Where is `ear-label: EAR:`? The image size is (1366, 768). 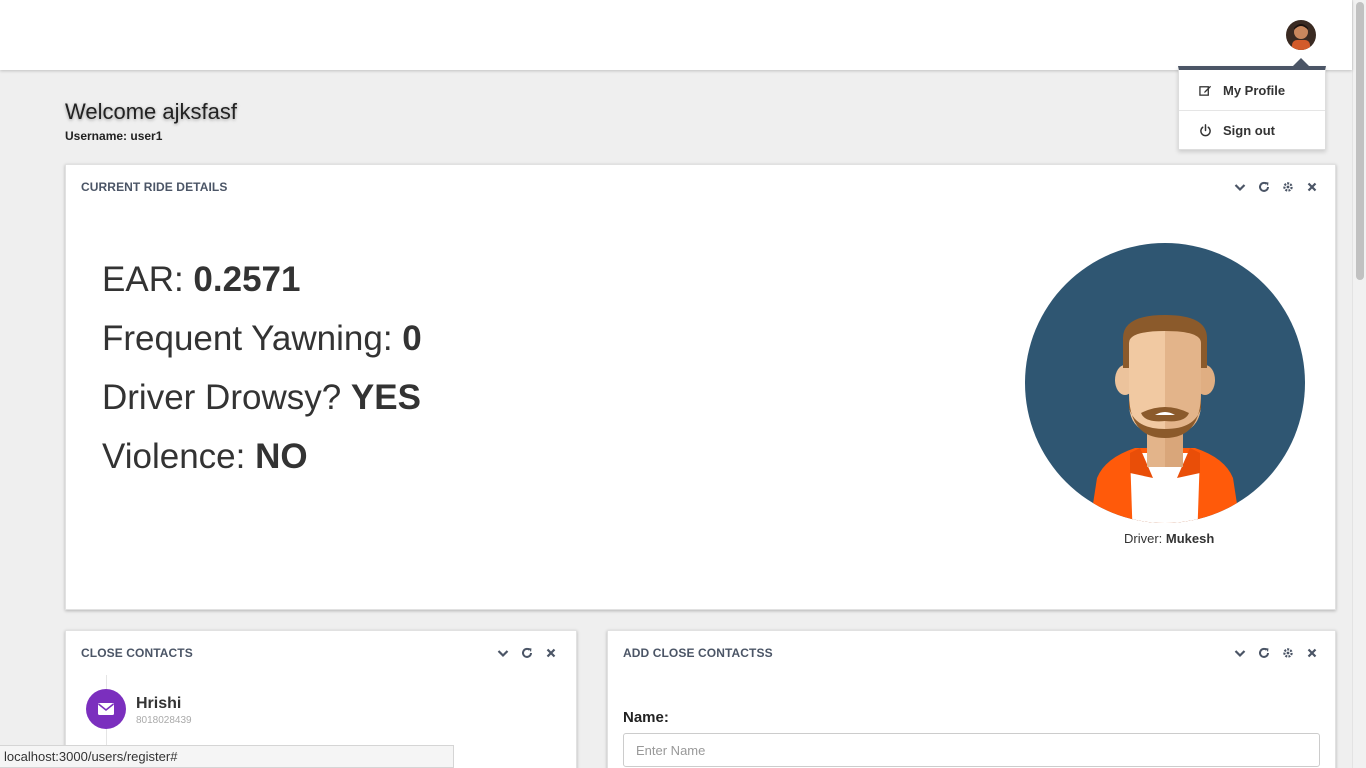
ear-label: EAR: is located at coordinates (148, 279).